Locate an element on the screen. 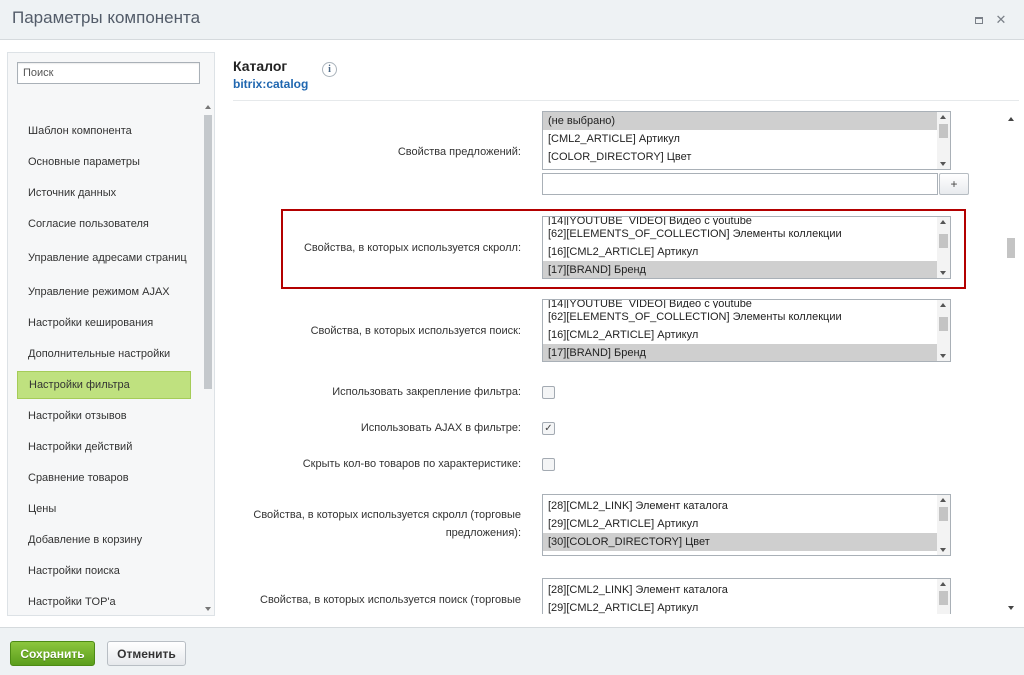  info-icon: i is located at coordinates (329, 69).